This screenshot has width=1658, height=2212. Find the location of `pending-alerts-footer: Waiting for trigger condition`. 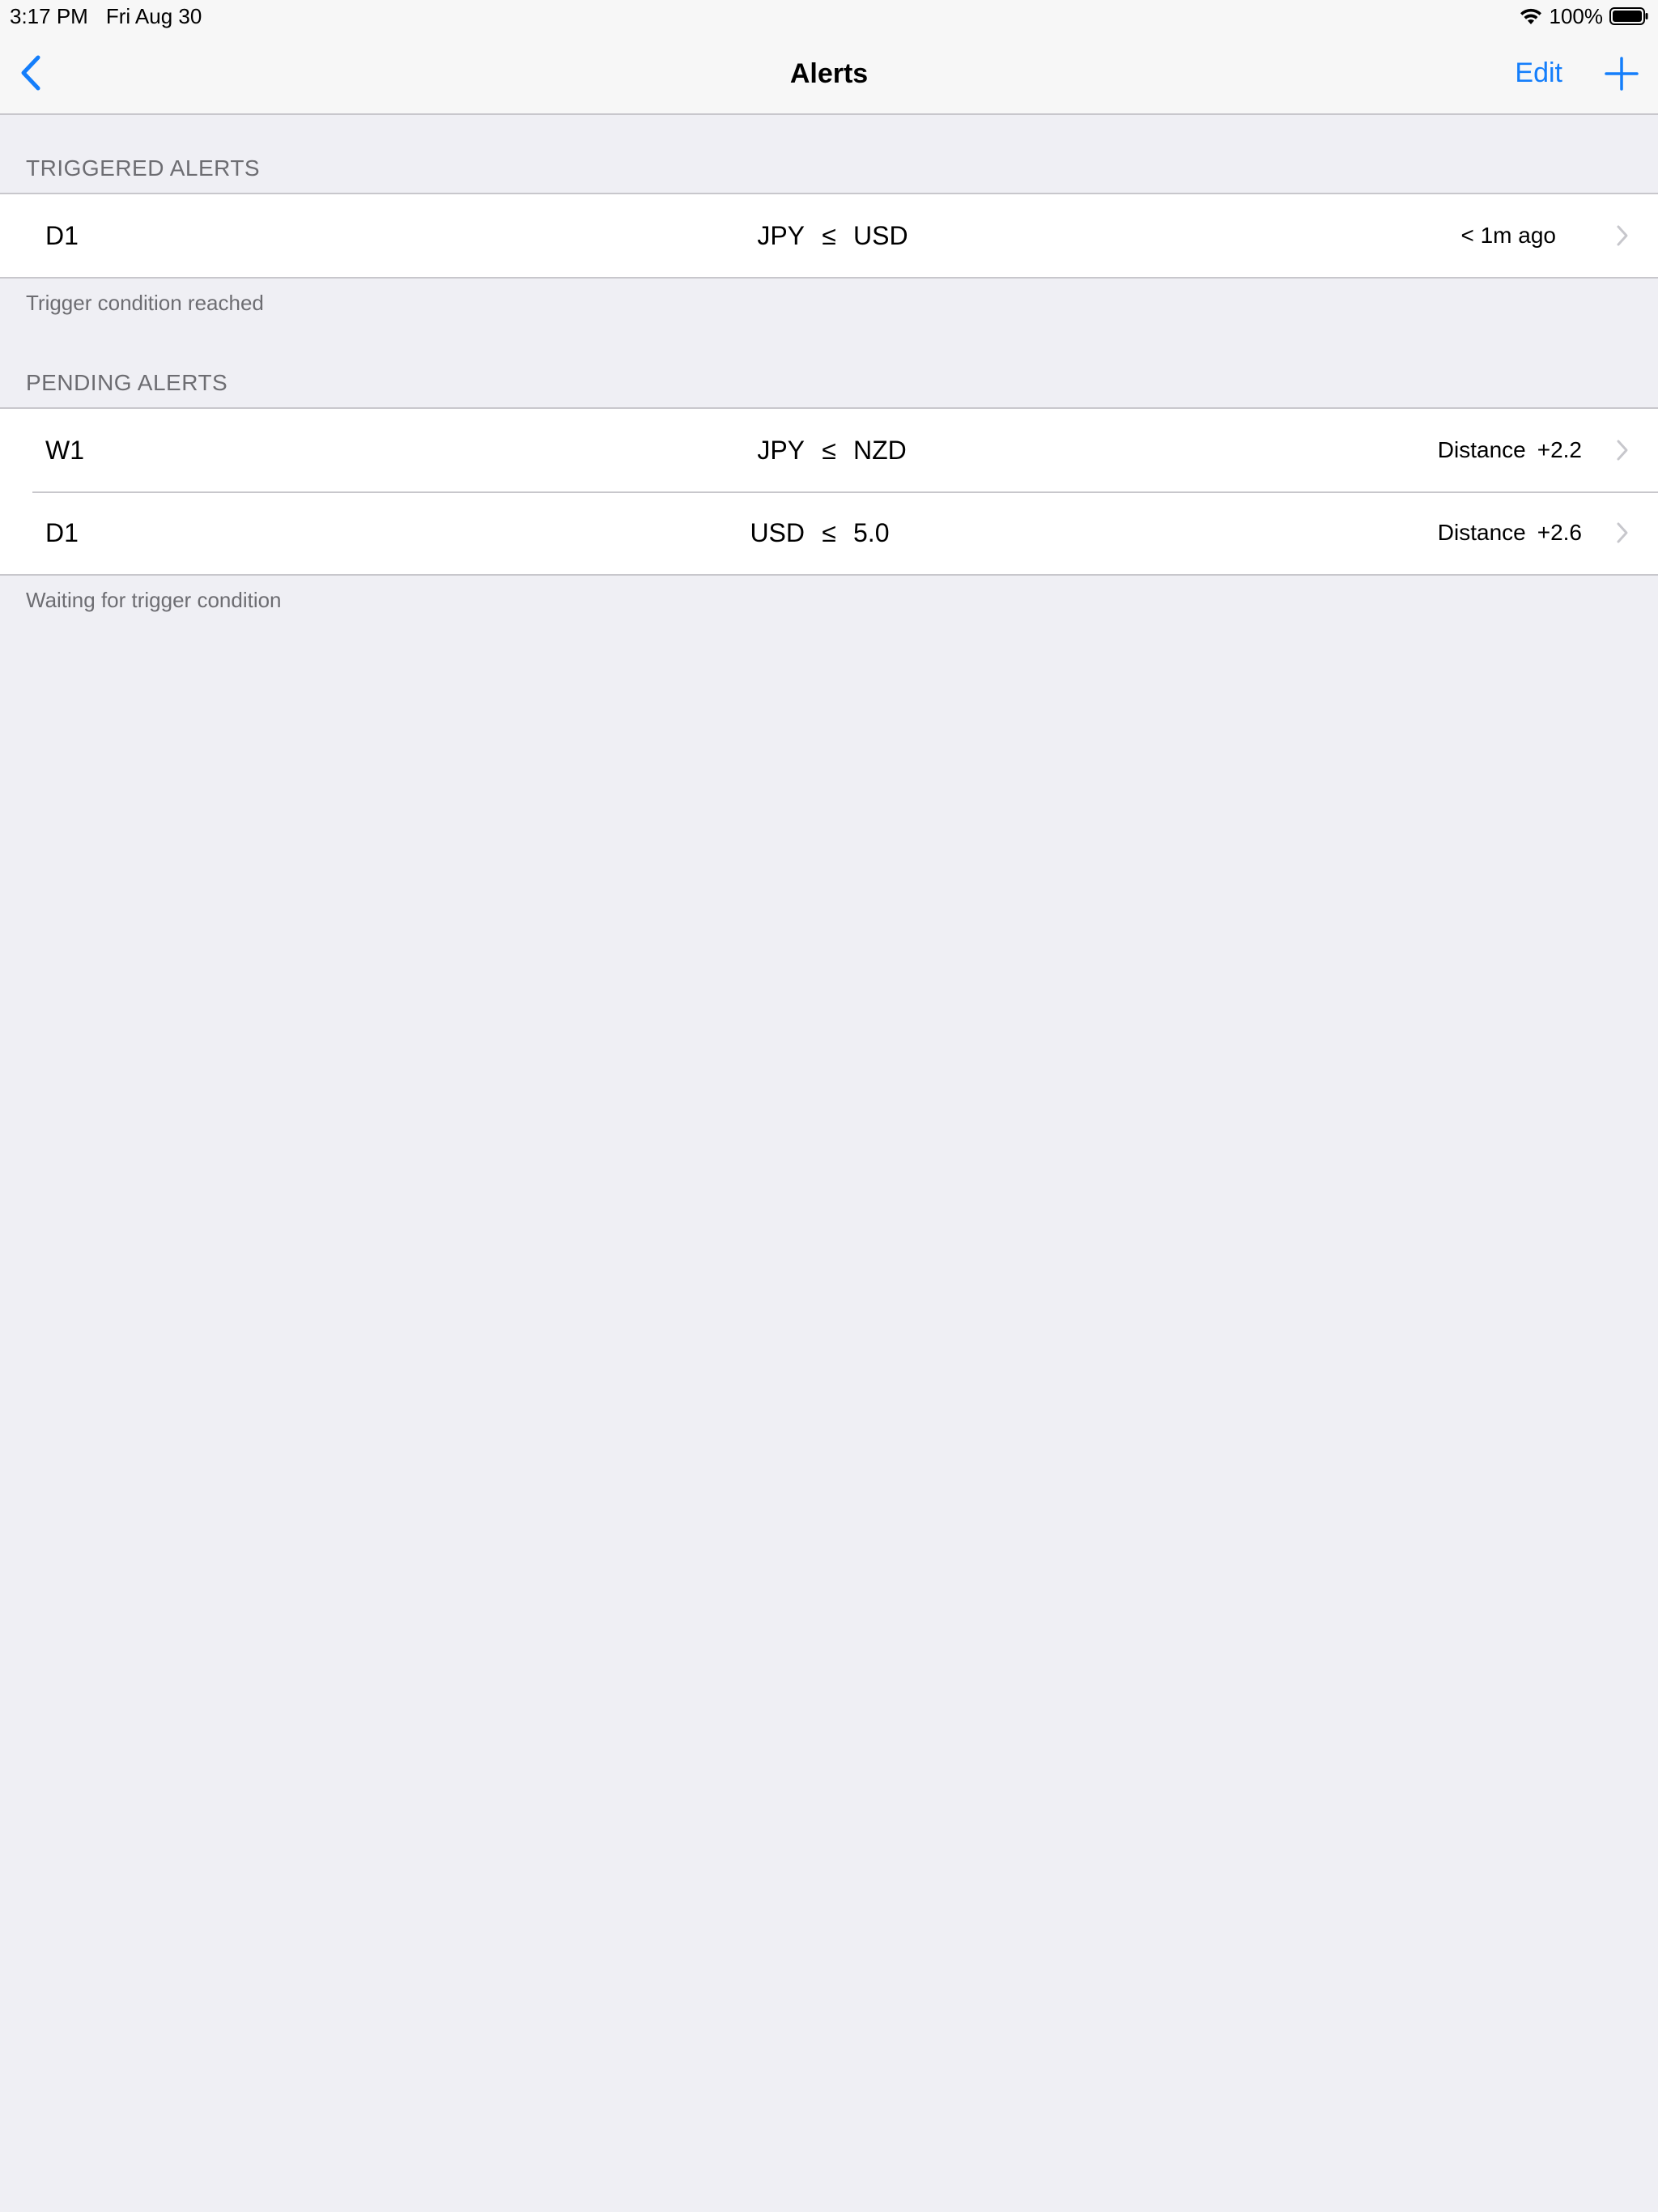

pending-alerts-footer: Waiting for trigger condition is located at coordinates (154, 600).